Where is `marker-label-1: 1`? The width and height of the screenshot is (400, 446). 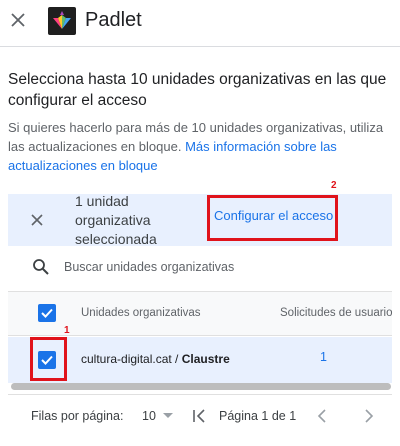 marker-label-1: 1 is located at coordinates (67, 330).